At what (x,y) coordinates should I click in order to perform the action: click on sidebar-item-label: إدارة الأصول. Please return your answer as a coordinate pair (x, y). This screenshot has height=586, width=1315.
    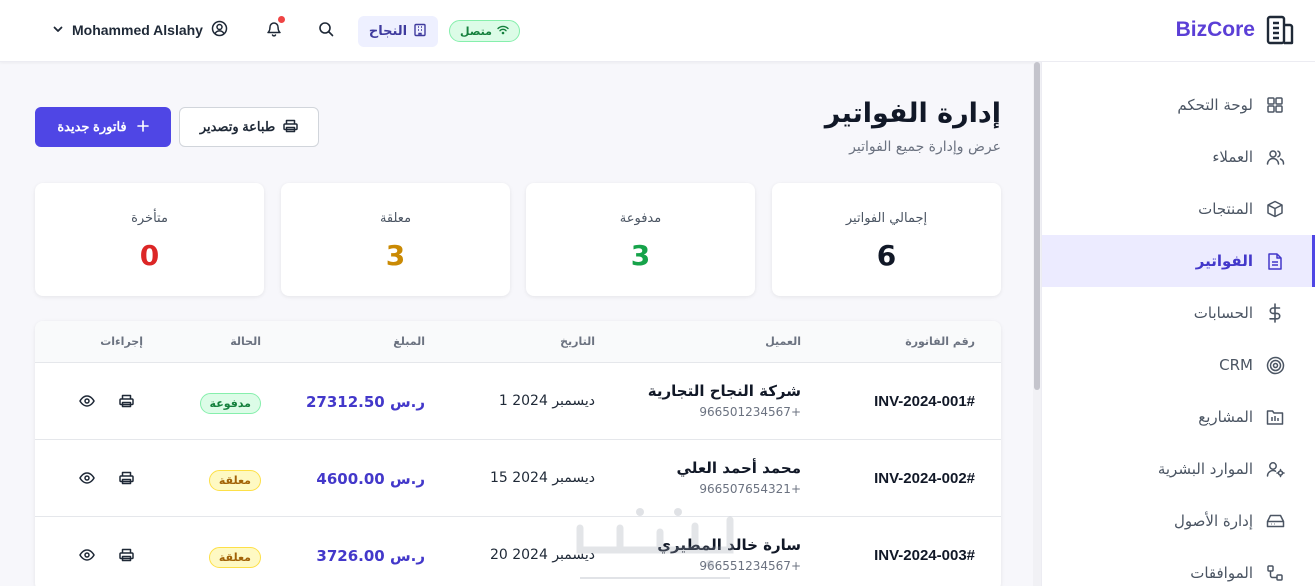
    Looking at the image, I should click on (1213, 521).